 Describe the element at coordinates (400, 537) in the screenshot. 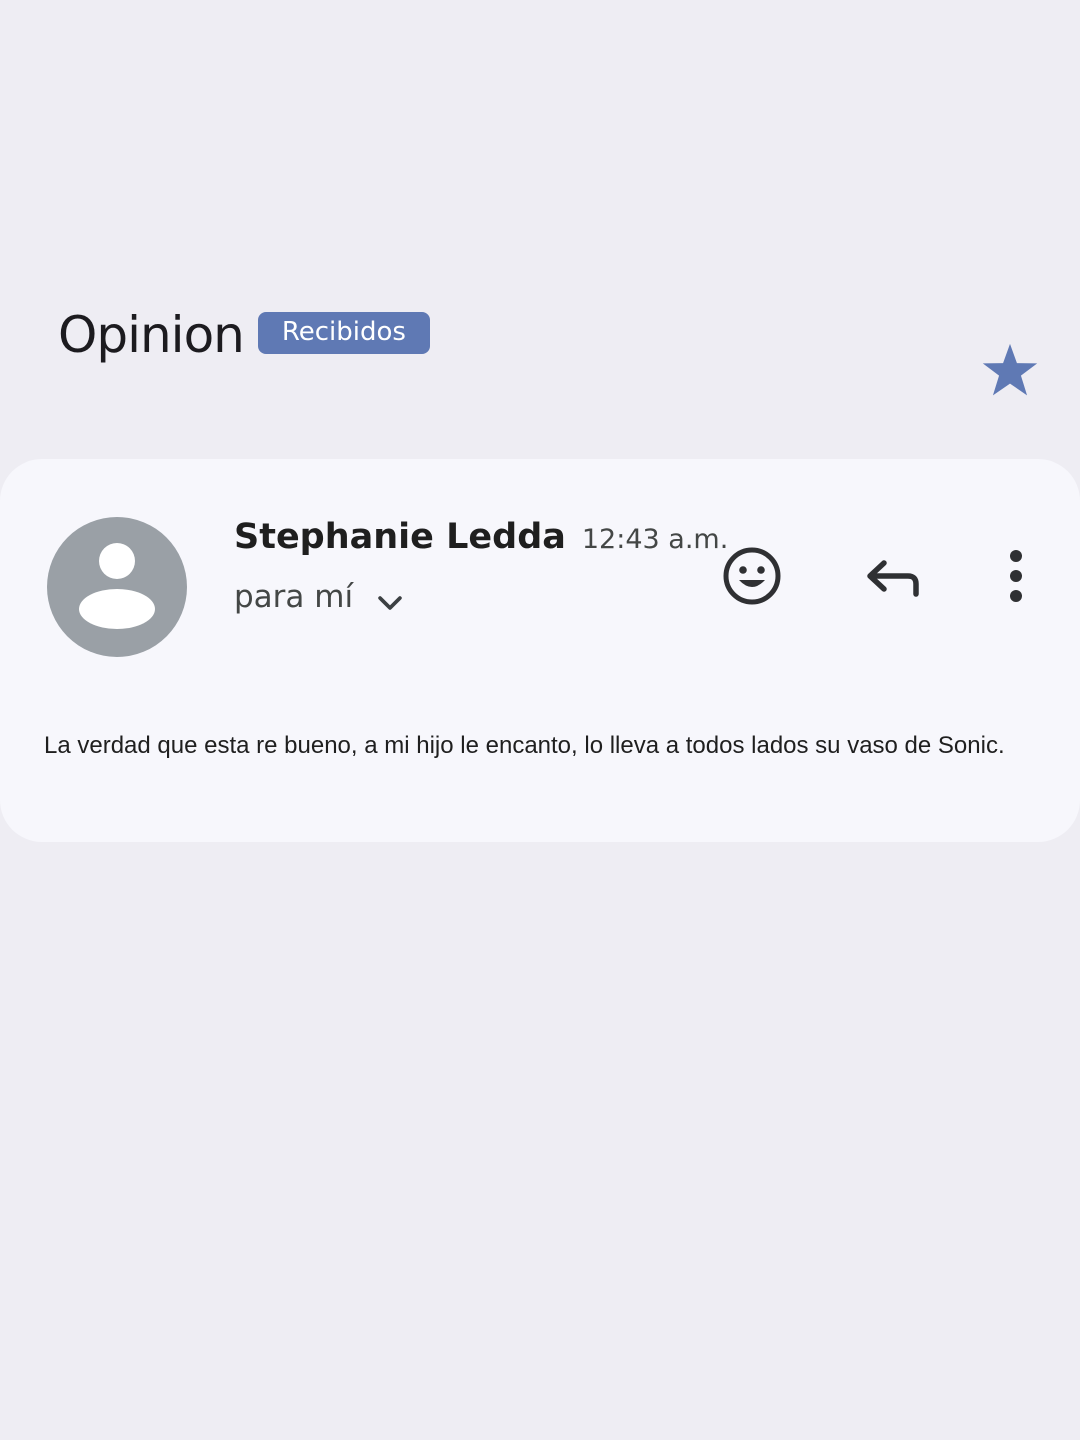

I see `sender-name: Stephanie Ledda` at that location.